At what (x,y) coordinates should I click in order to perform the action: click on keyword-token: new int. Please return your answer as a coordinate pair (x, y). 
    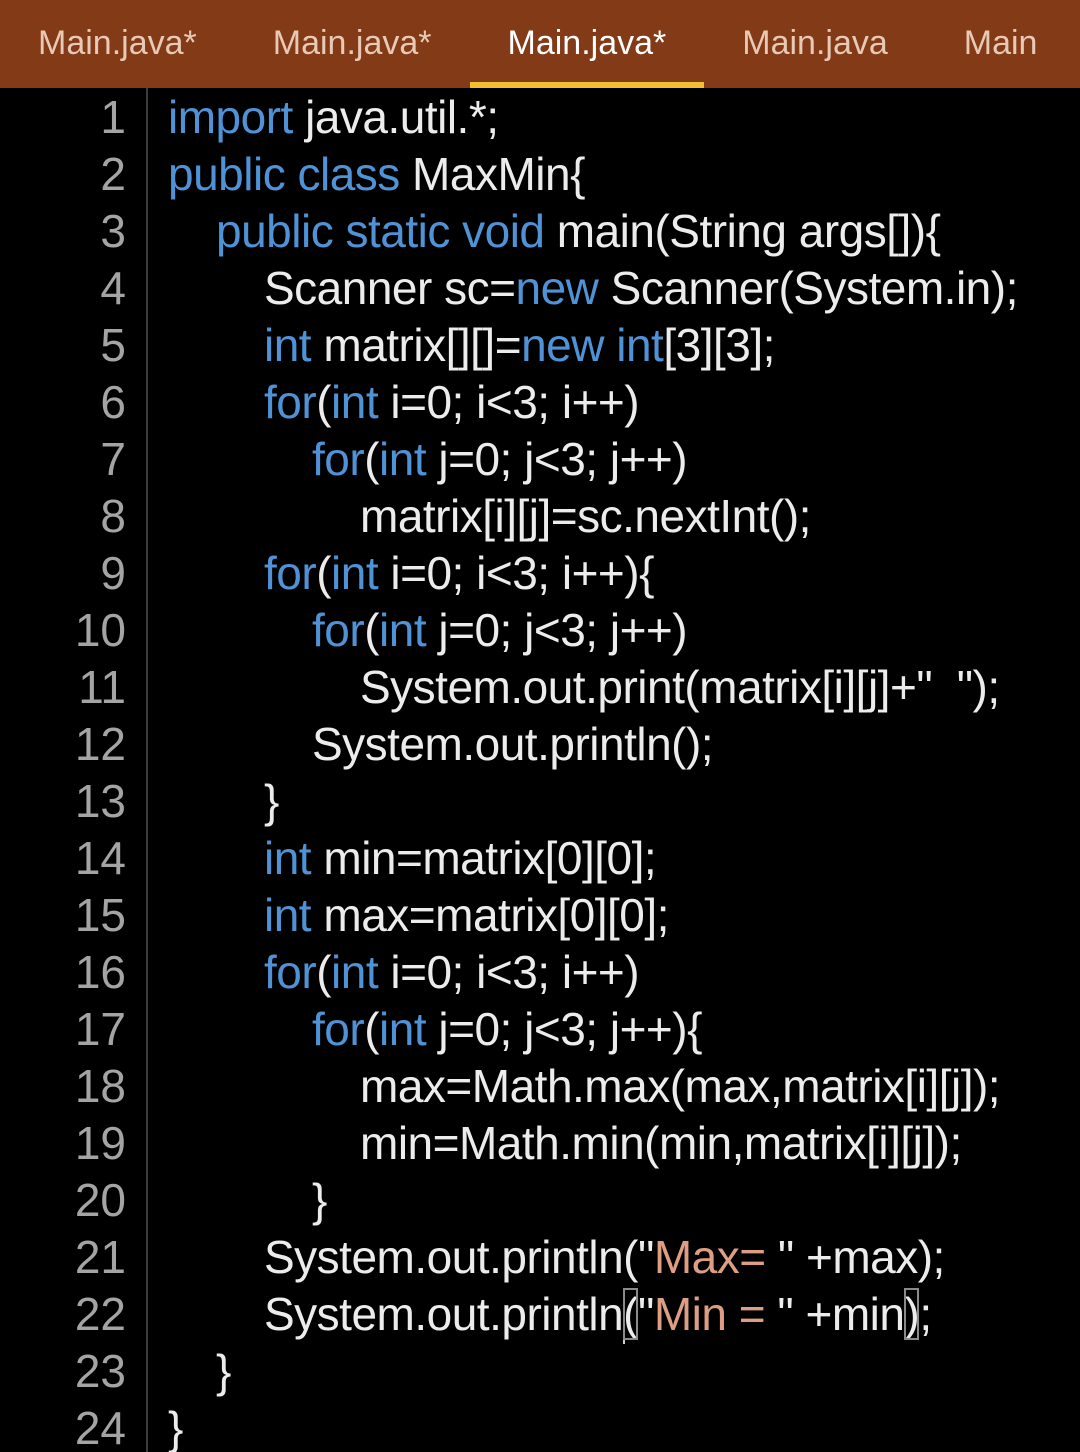
    Looking at the image, I should click on (592, 345).